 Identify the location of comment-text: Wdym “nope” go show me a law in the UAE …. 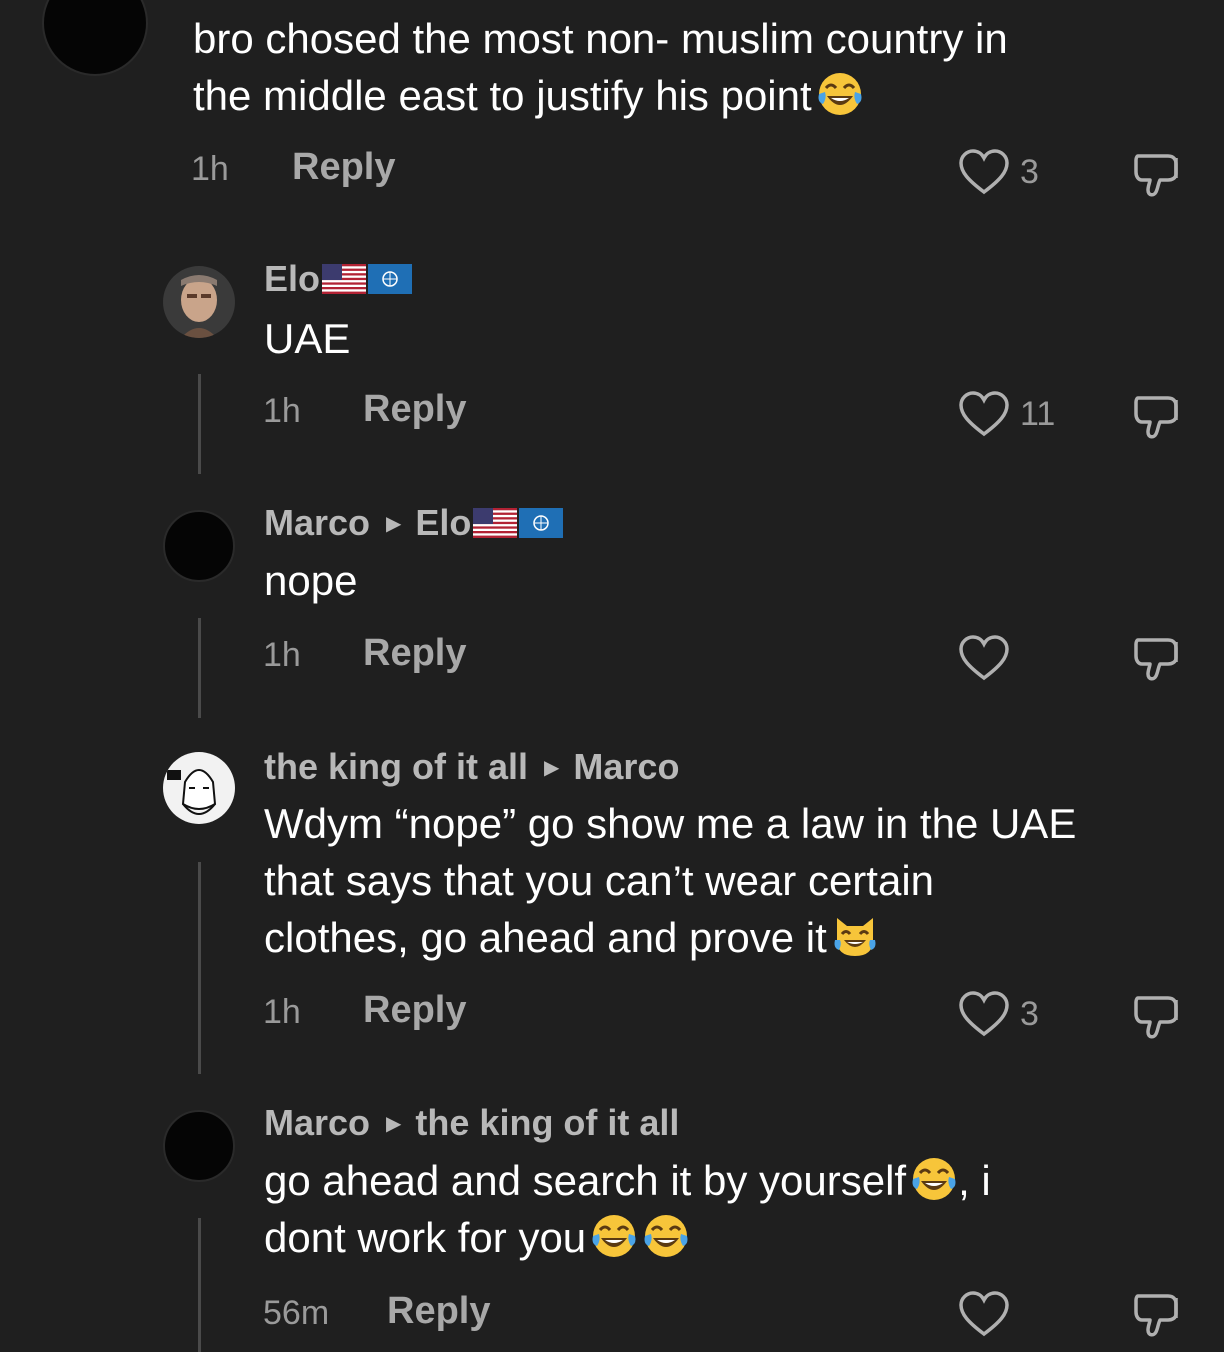
(670, 880).